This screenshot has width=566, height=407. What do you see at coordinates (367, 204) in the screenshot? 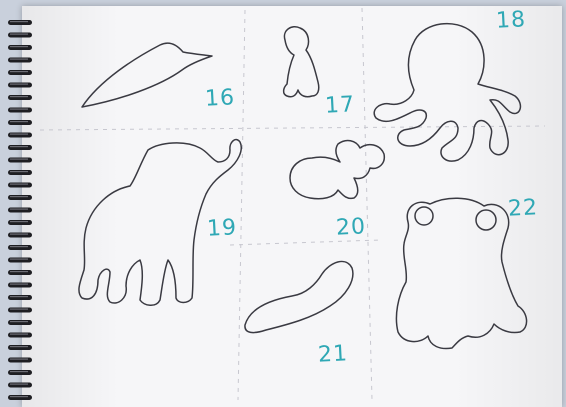
I see `guide-line-vertical-right` at bounding box center [367, 204].